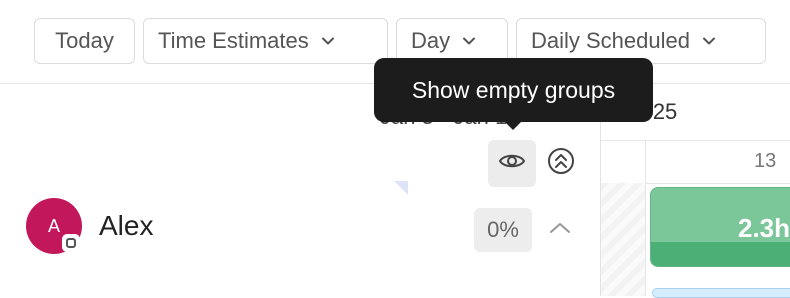 This screenshot has width=790, height=298. I want to click on tooltip: Show empty groups, so click(513, 90).